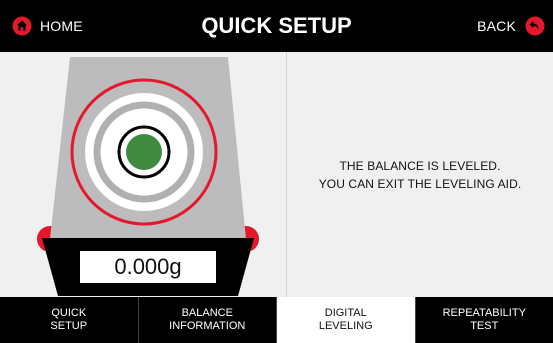  Describe the element at coordinates (420, 165) in the screenshot. I see `status-message-line1: THE BALANCE IS LEVELED.` at that location.